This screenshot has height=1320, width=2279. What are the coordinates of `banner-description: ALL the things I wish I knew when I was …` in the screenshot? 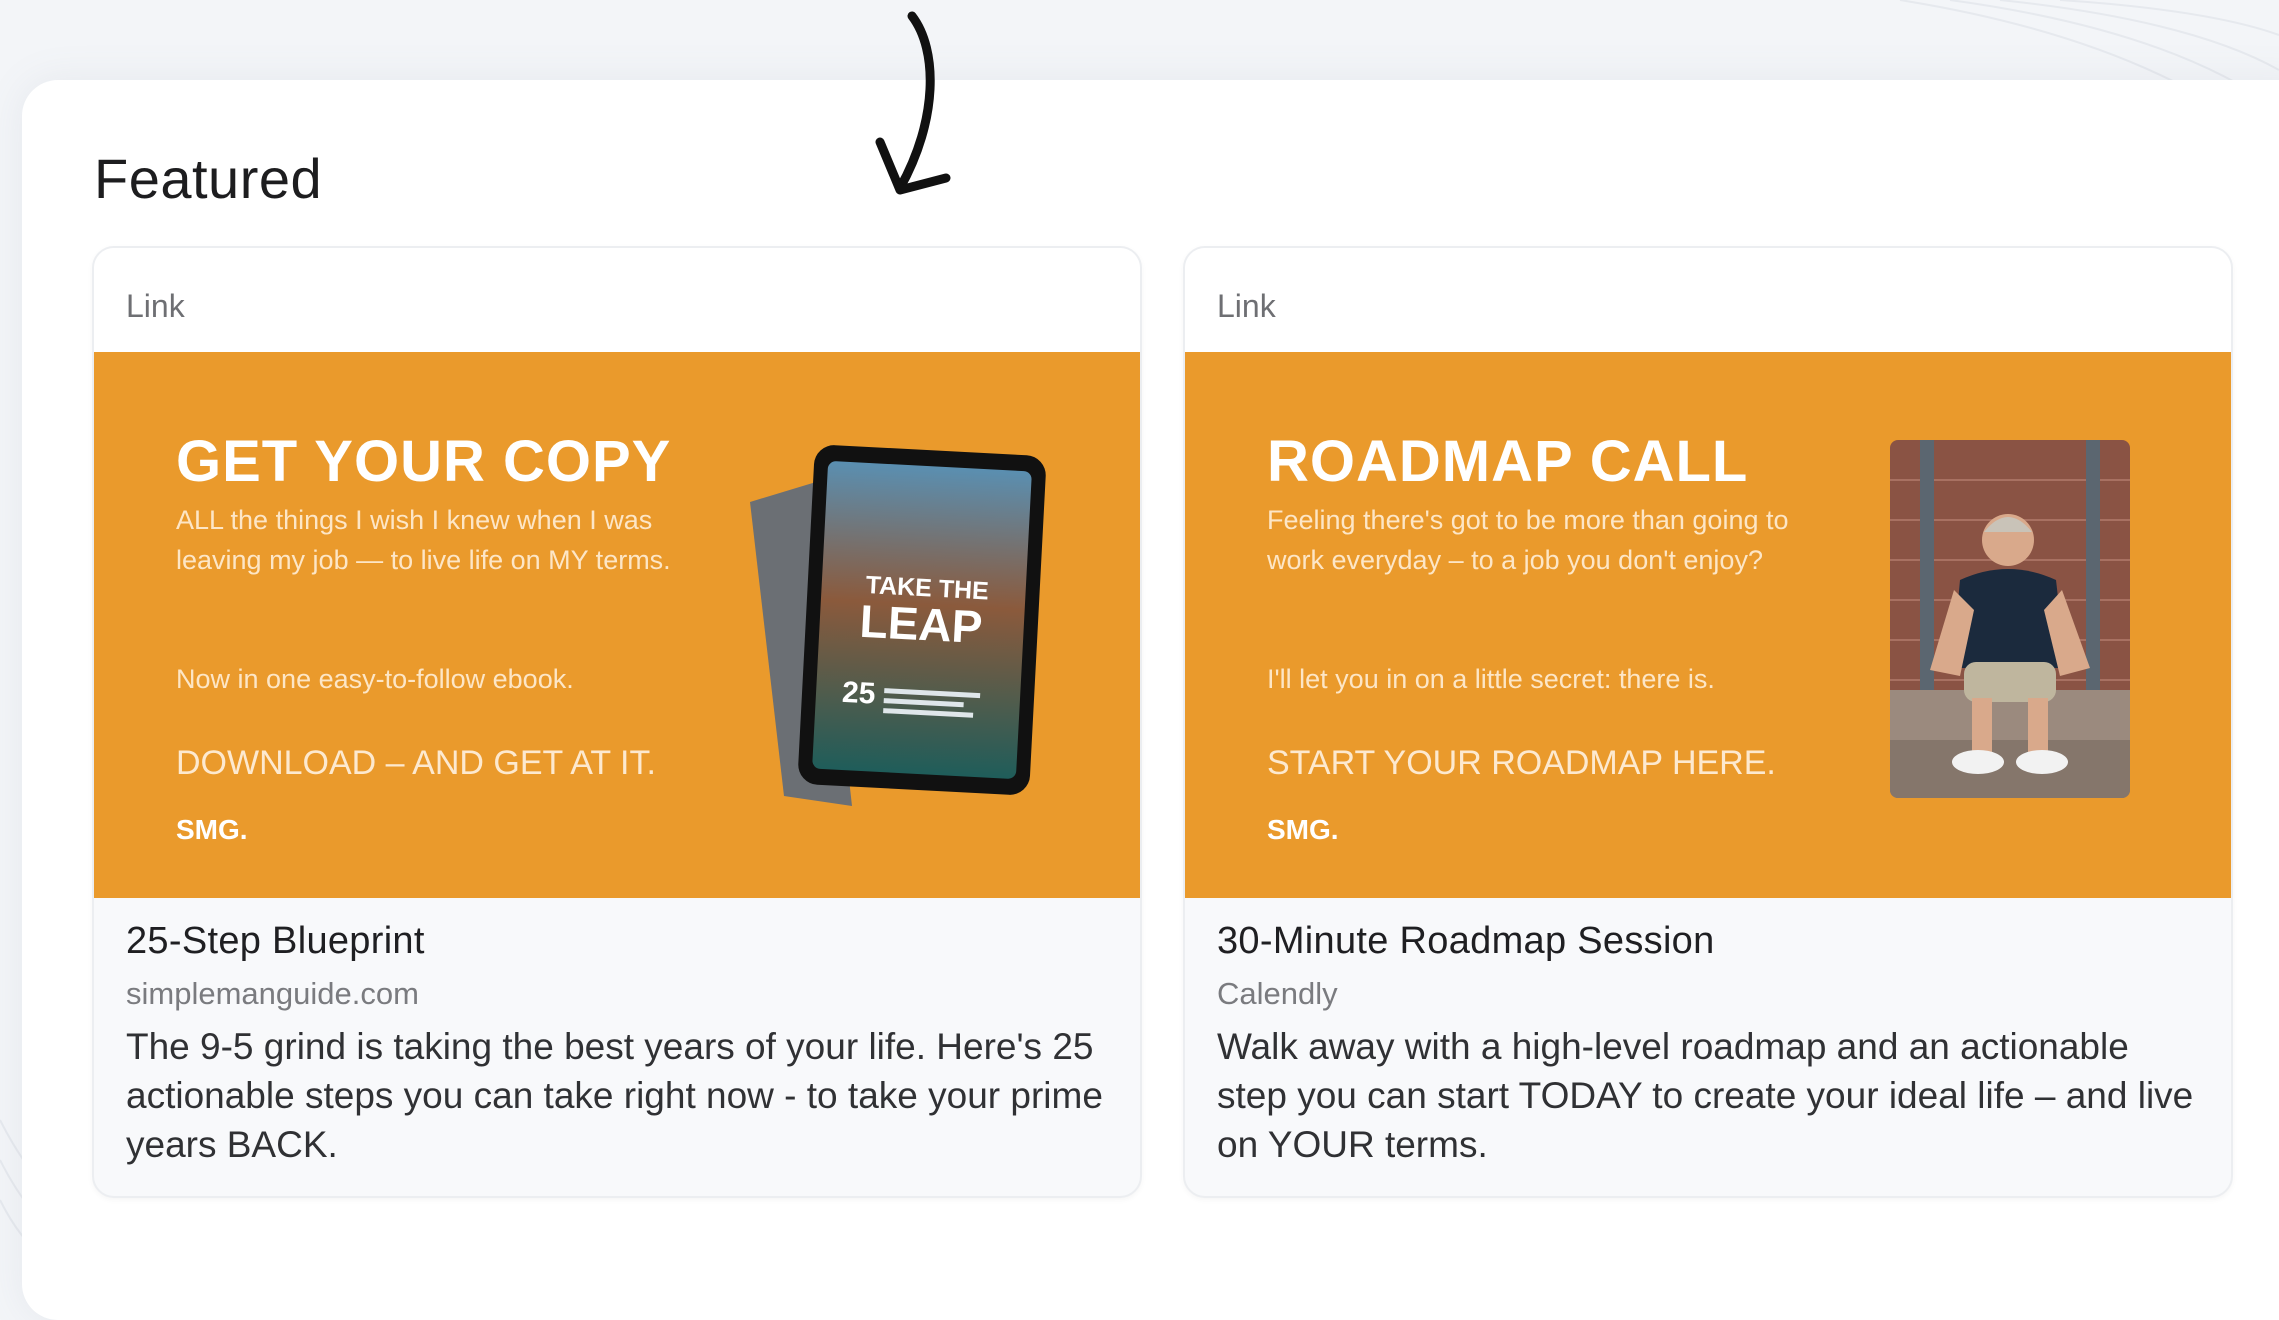 It's located at (423, 540).